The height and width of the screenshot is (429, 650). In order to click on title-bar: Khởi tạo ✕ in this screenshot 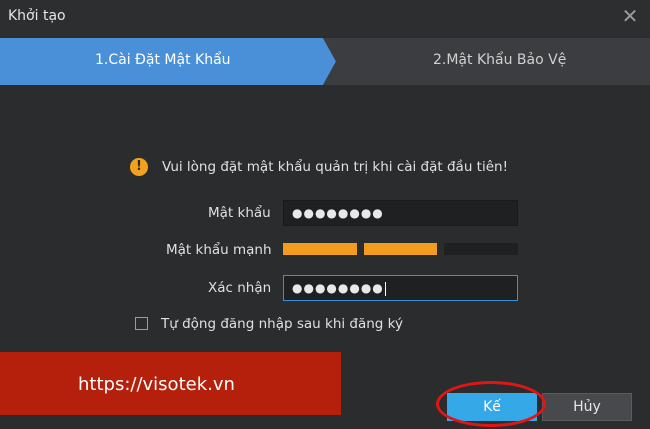, I will do `click(325, 18)`.